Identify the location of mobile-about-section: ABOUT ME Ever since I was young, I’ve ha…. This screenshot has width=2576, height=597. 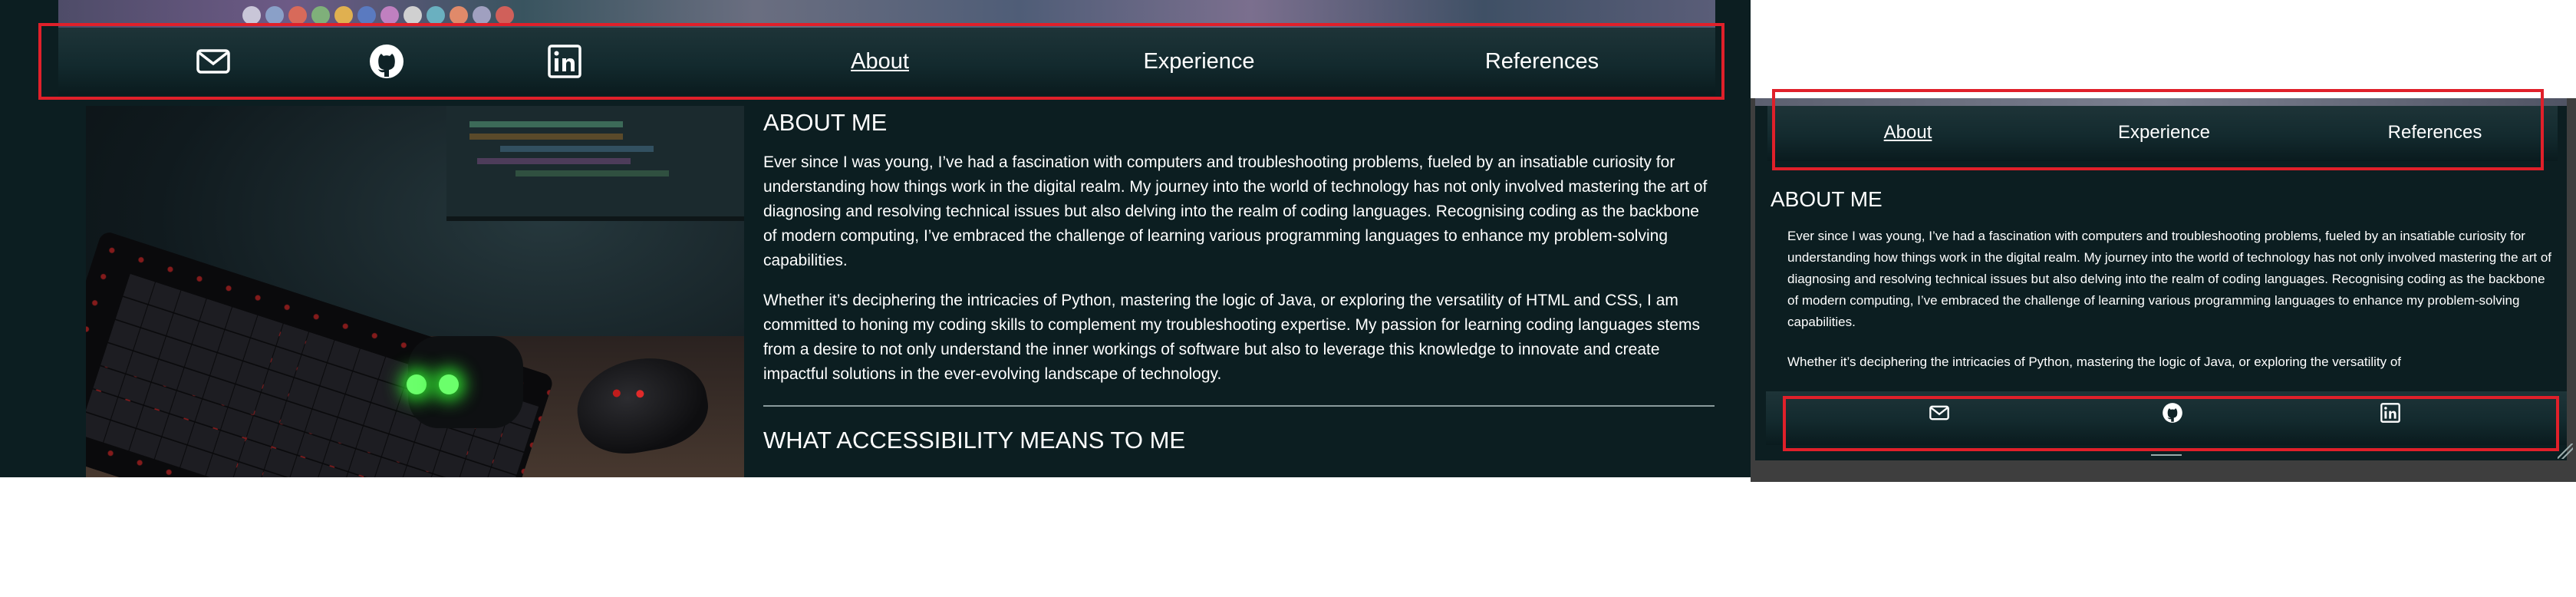
(2166, 278).